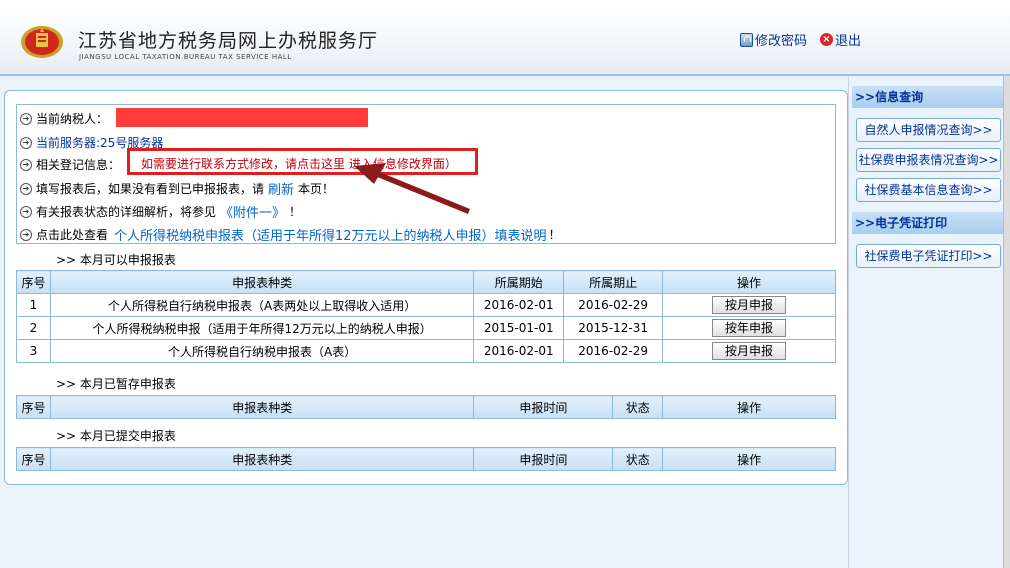  I want to click on col-header-start: 所属期始, so click(519, 282).